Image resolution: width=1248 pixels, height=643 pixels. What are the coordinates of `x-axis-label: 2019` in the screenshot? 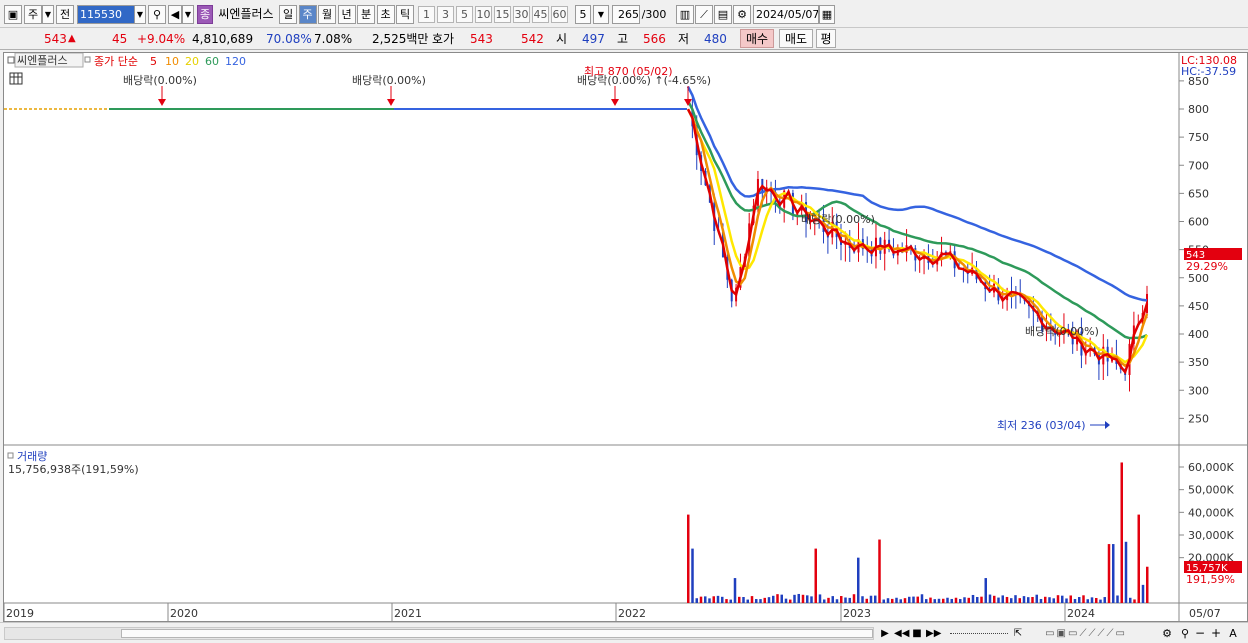 It's located at (20, 613).